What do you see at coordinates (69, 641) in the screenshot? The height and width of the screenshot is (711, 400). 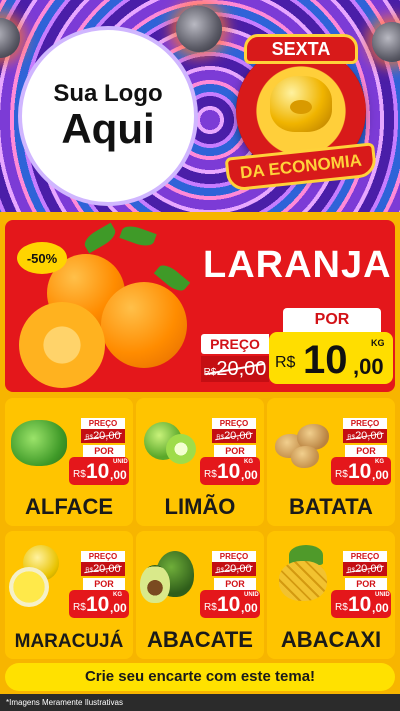 I see `product-name: MARACUJÁ` at bounding box center [69, 641].